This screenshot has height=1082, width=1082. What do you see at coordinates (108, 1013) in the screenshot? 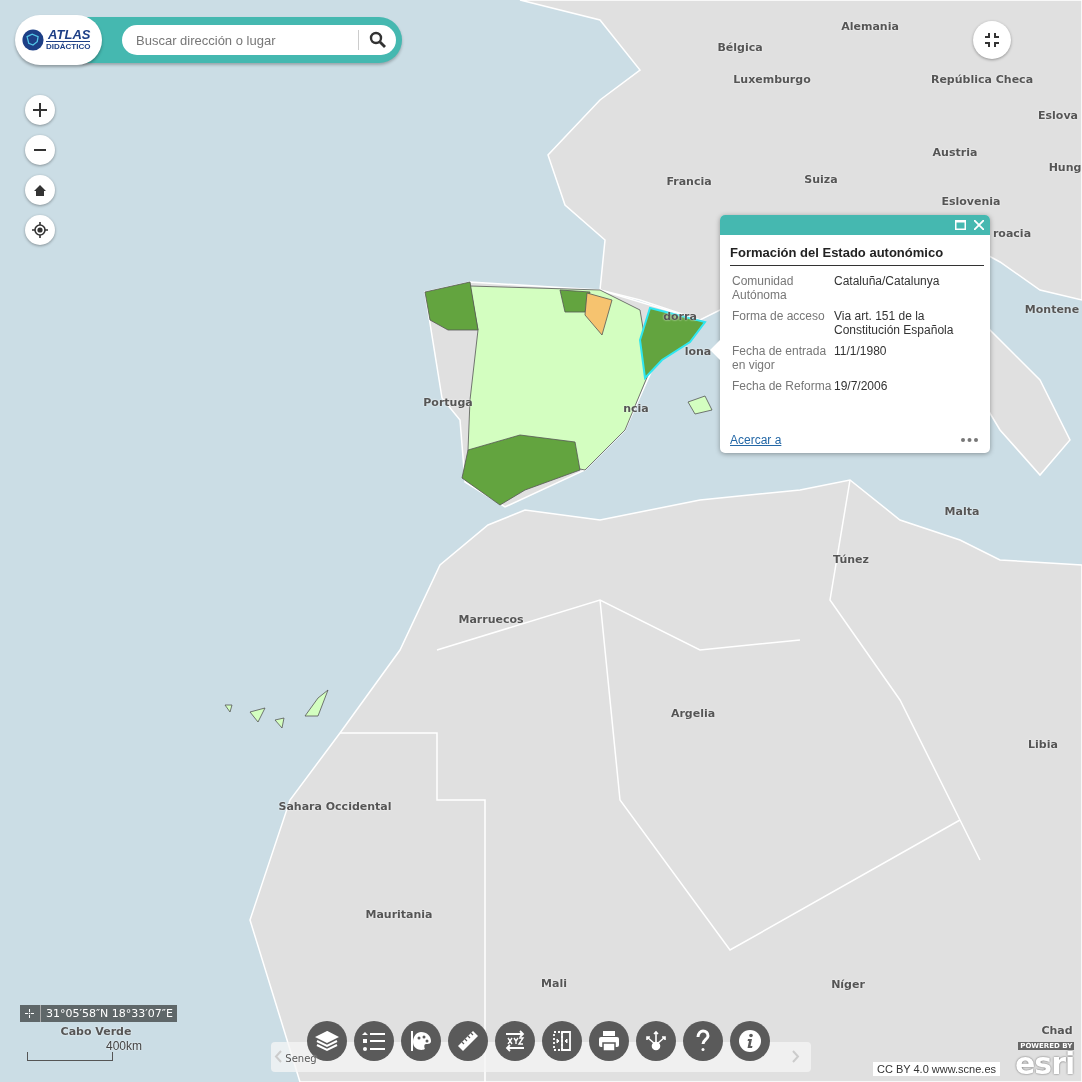
I see `coordinates-text: 31°05′58″N 18°33′07″E` at bounding box center [108, 1013].